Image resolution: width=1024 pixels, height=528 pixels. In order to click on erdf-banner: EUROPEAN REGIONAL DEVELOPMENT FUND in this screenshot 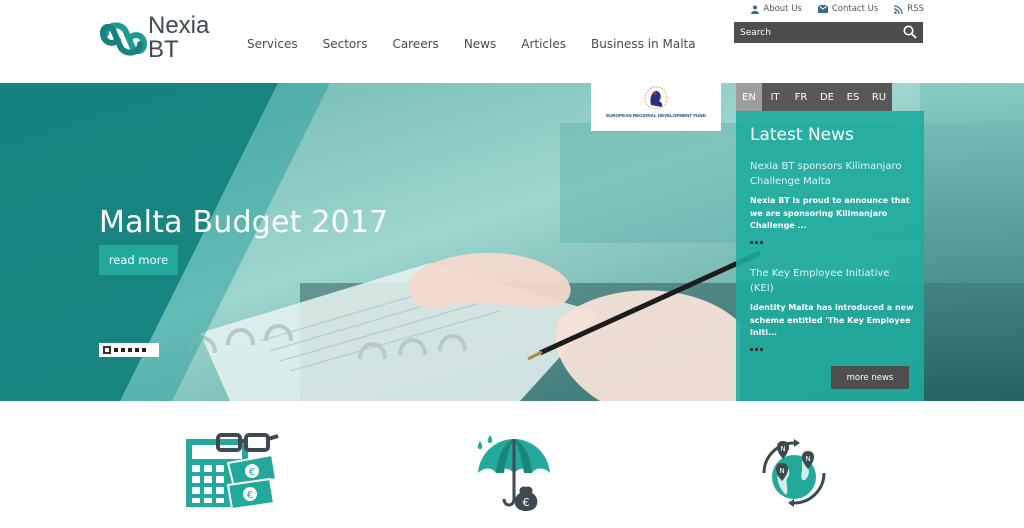, I will do `click(656, 107)`.